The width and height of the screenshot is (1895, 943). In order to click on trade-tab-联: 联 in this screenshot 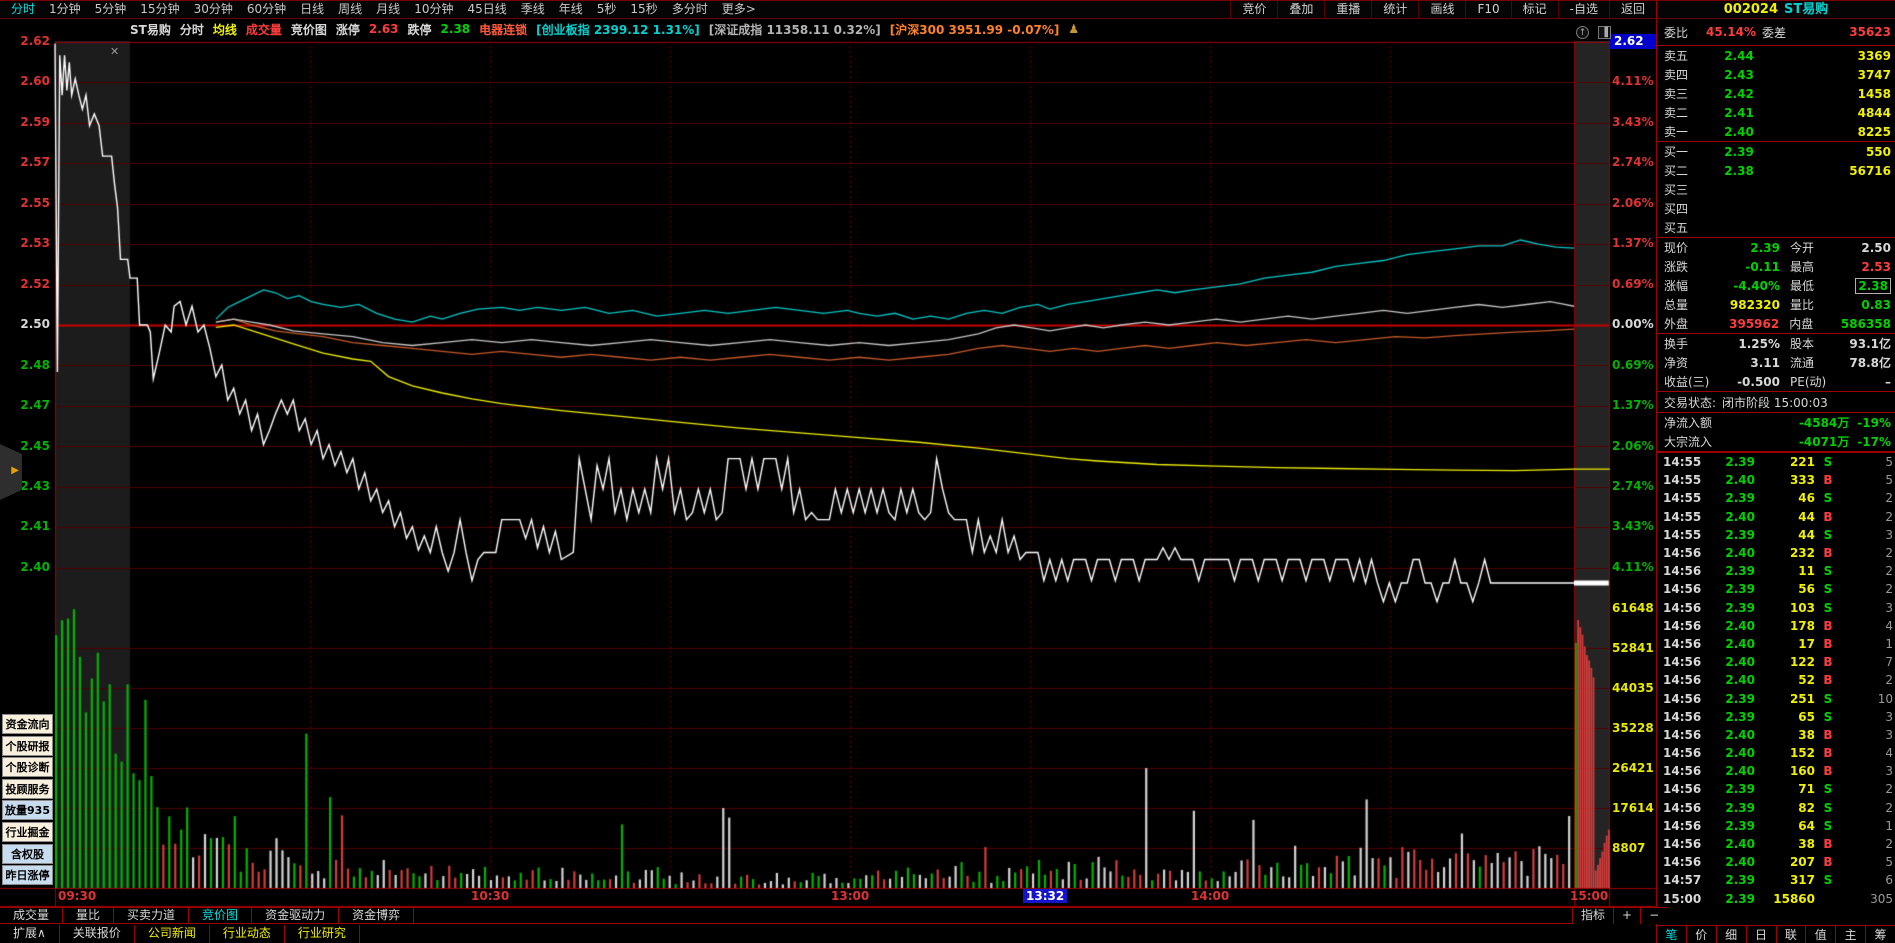, I will do `click(1792, 934)`.